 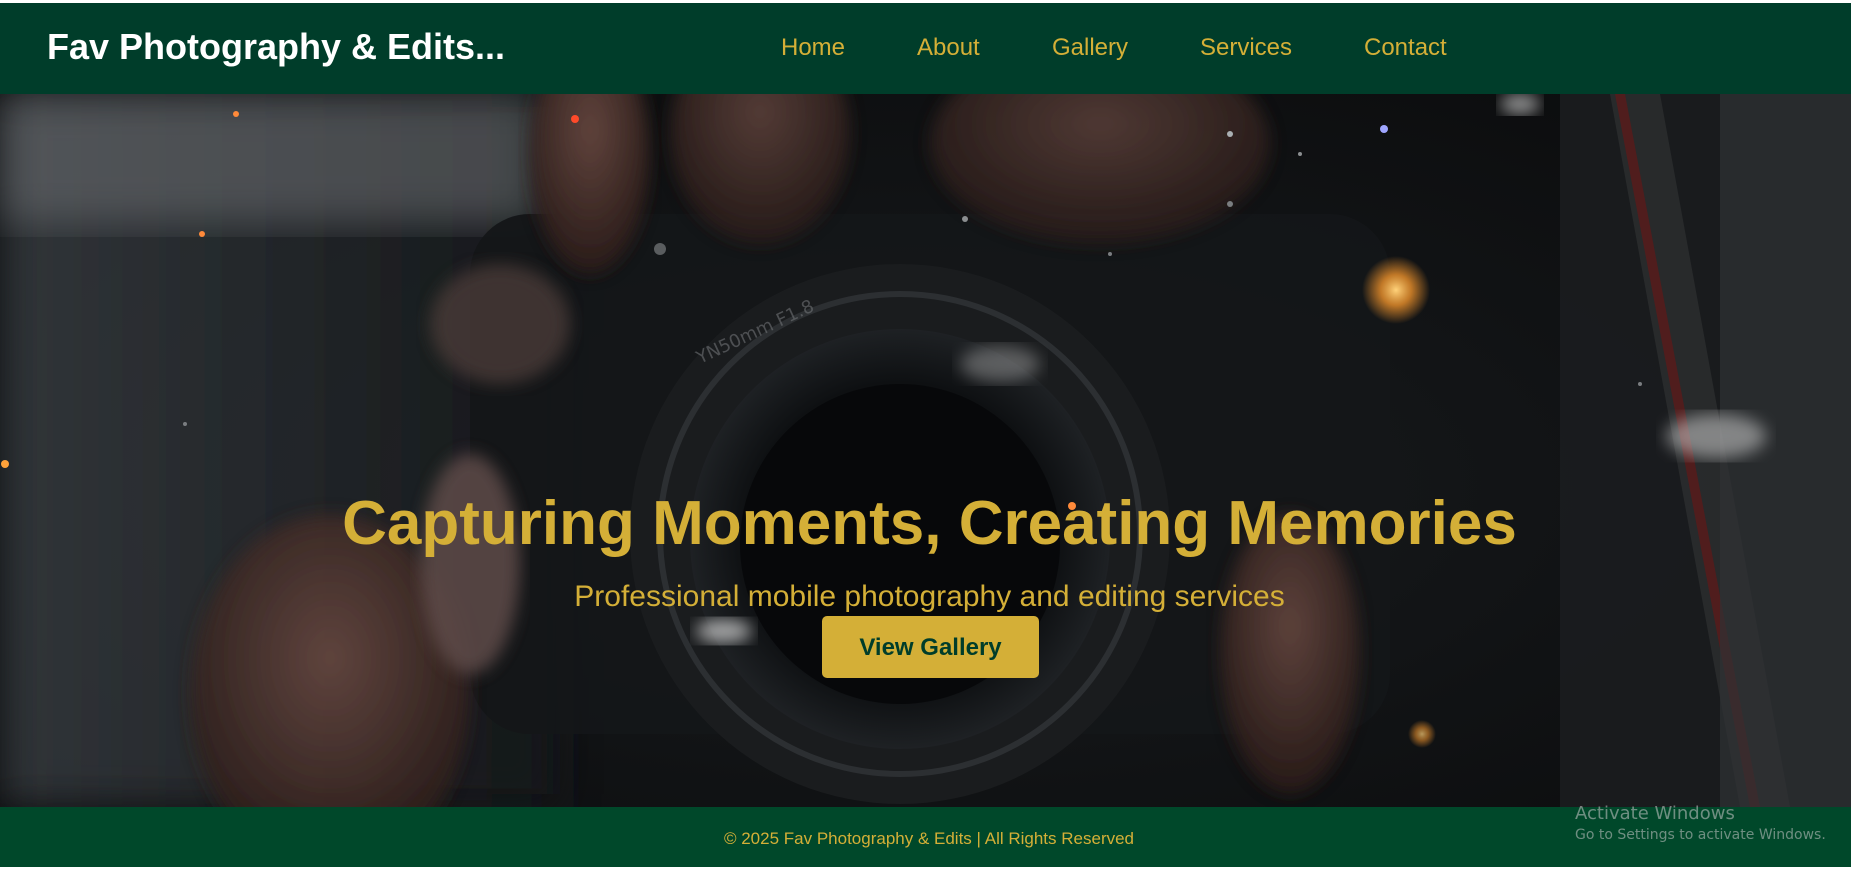 What do you see at coordinates (813, 48) in the screenshot?
I see `nav-link-home: Home` at bounding box center [813, 48].